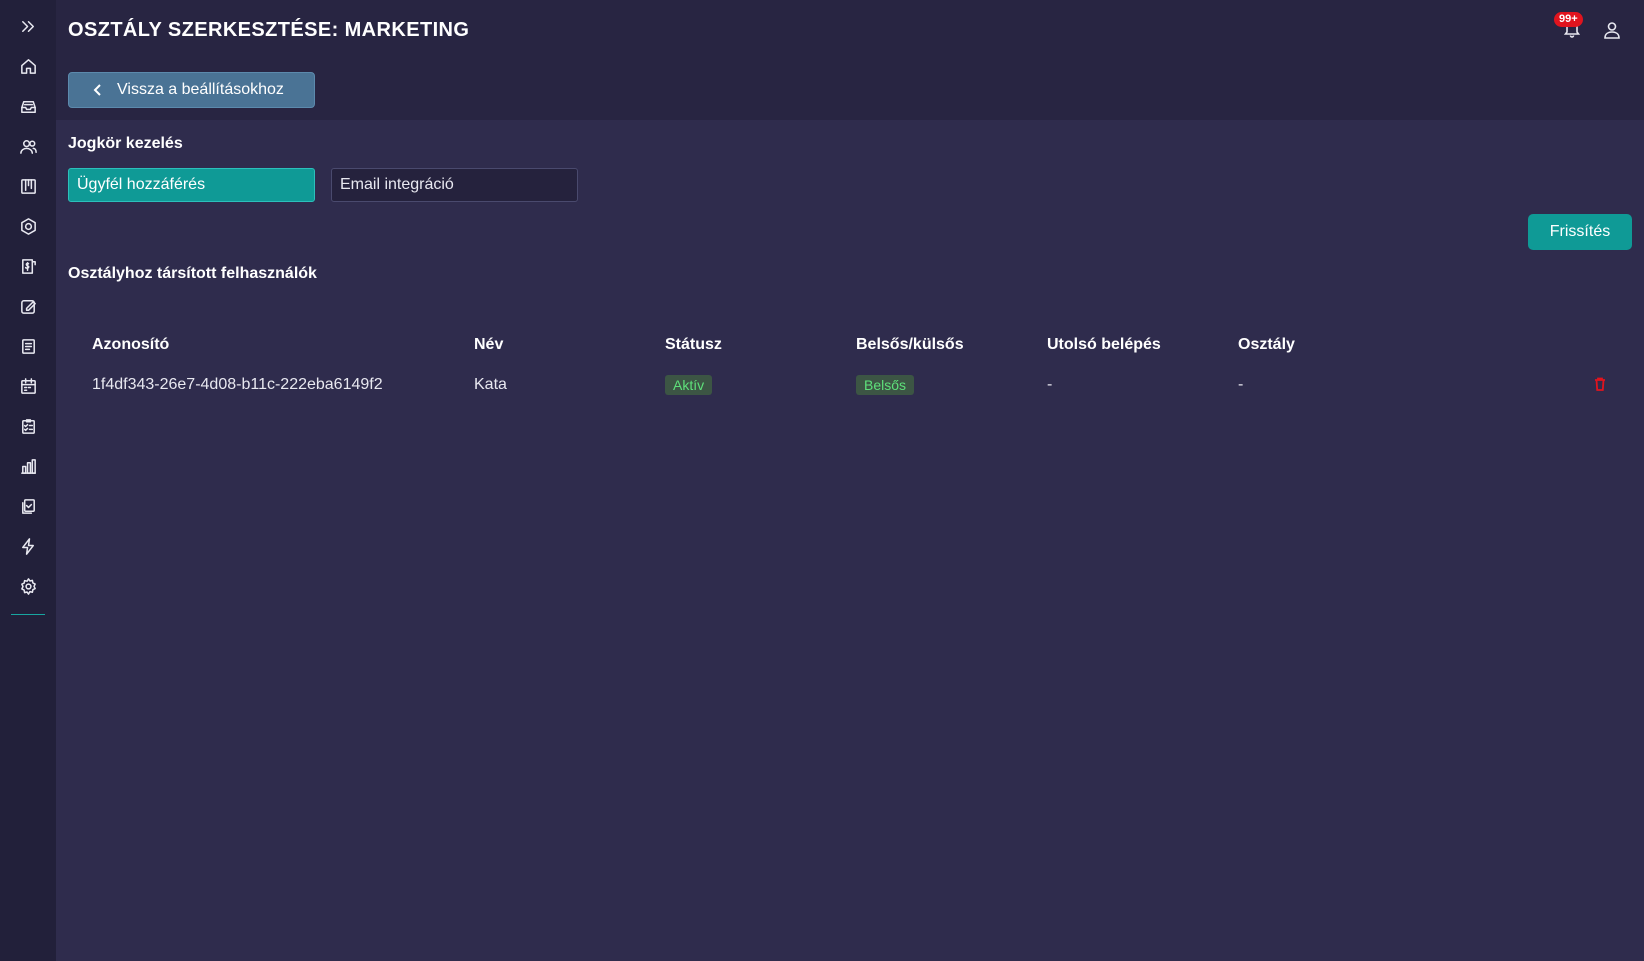 The width and height of the screenshot is (1644, 961). Describe the element at coordinates (1568, 19) in the screenshot. I see `notification-badge: 99+` at that location.